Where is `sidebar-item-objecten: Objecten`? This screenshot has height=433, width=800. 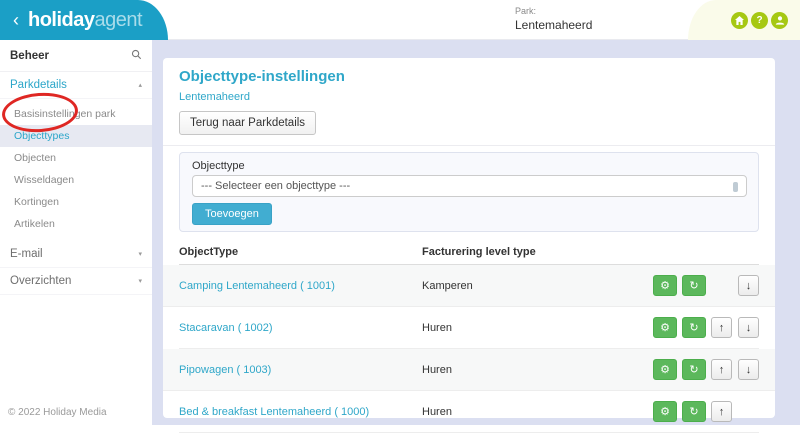 sidebar-item-objecten: Objecten is located at coordinates (76, 158).